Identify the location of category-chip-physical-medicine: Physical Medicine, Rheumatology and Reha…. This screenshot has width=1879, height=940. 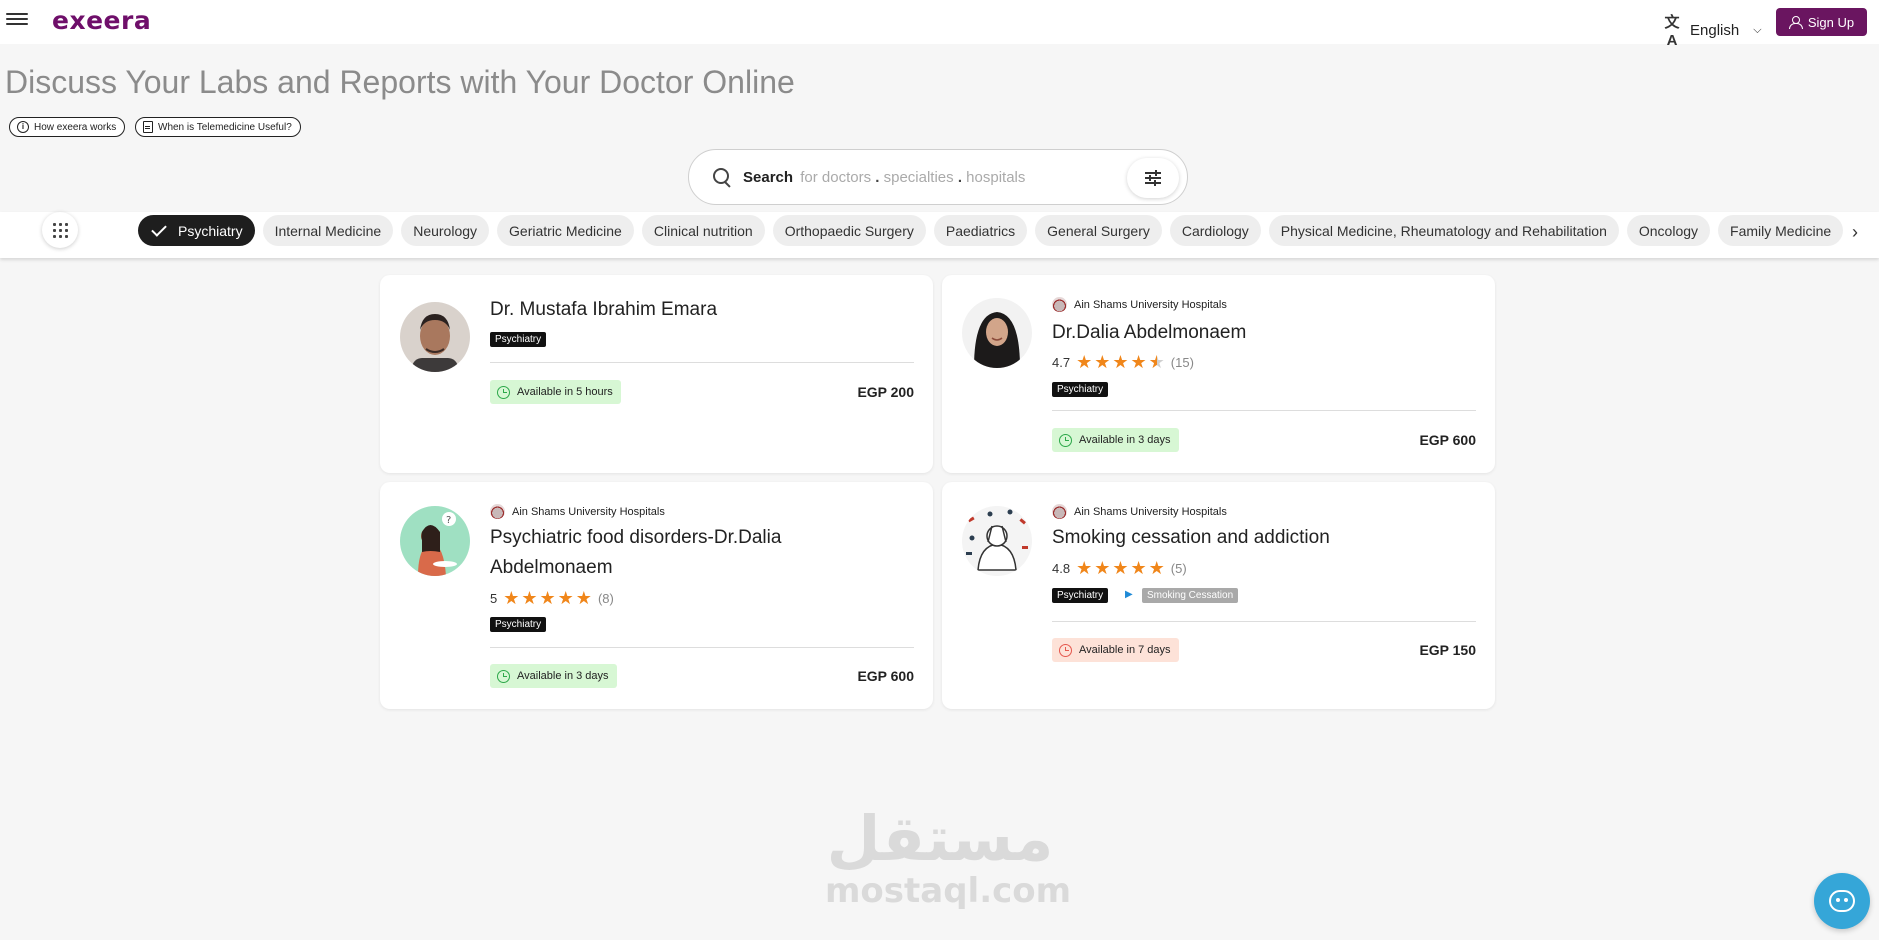
(1443, 230).